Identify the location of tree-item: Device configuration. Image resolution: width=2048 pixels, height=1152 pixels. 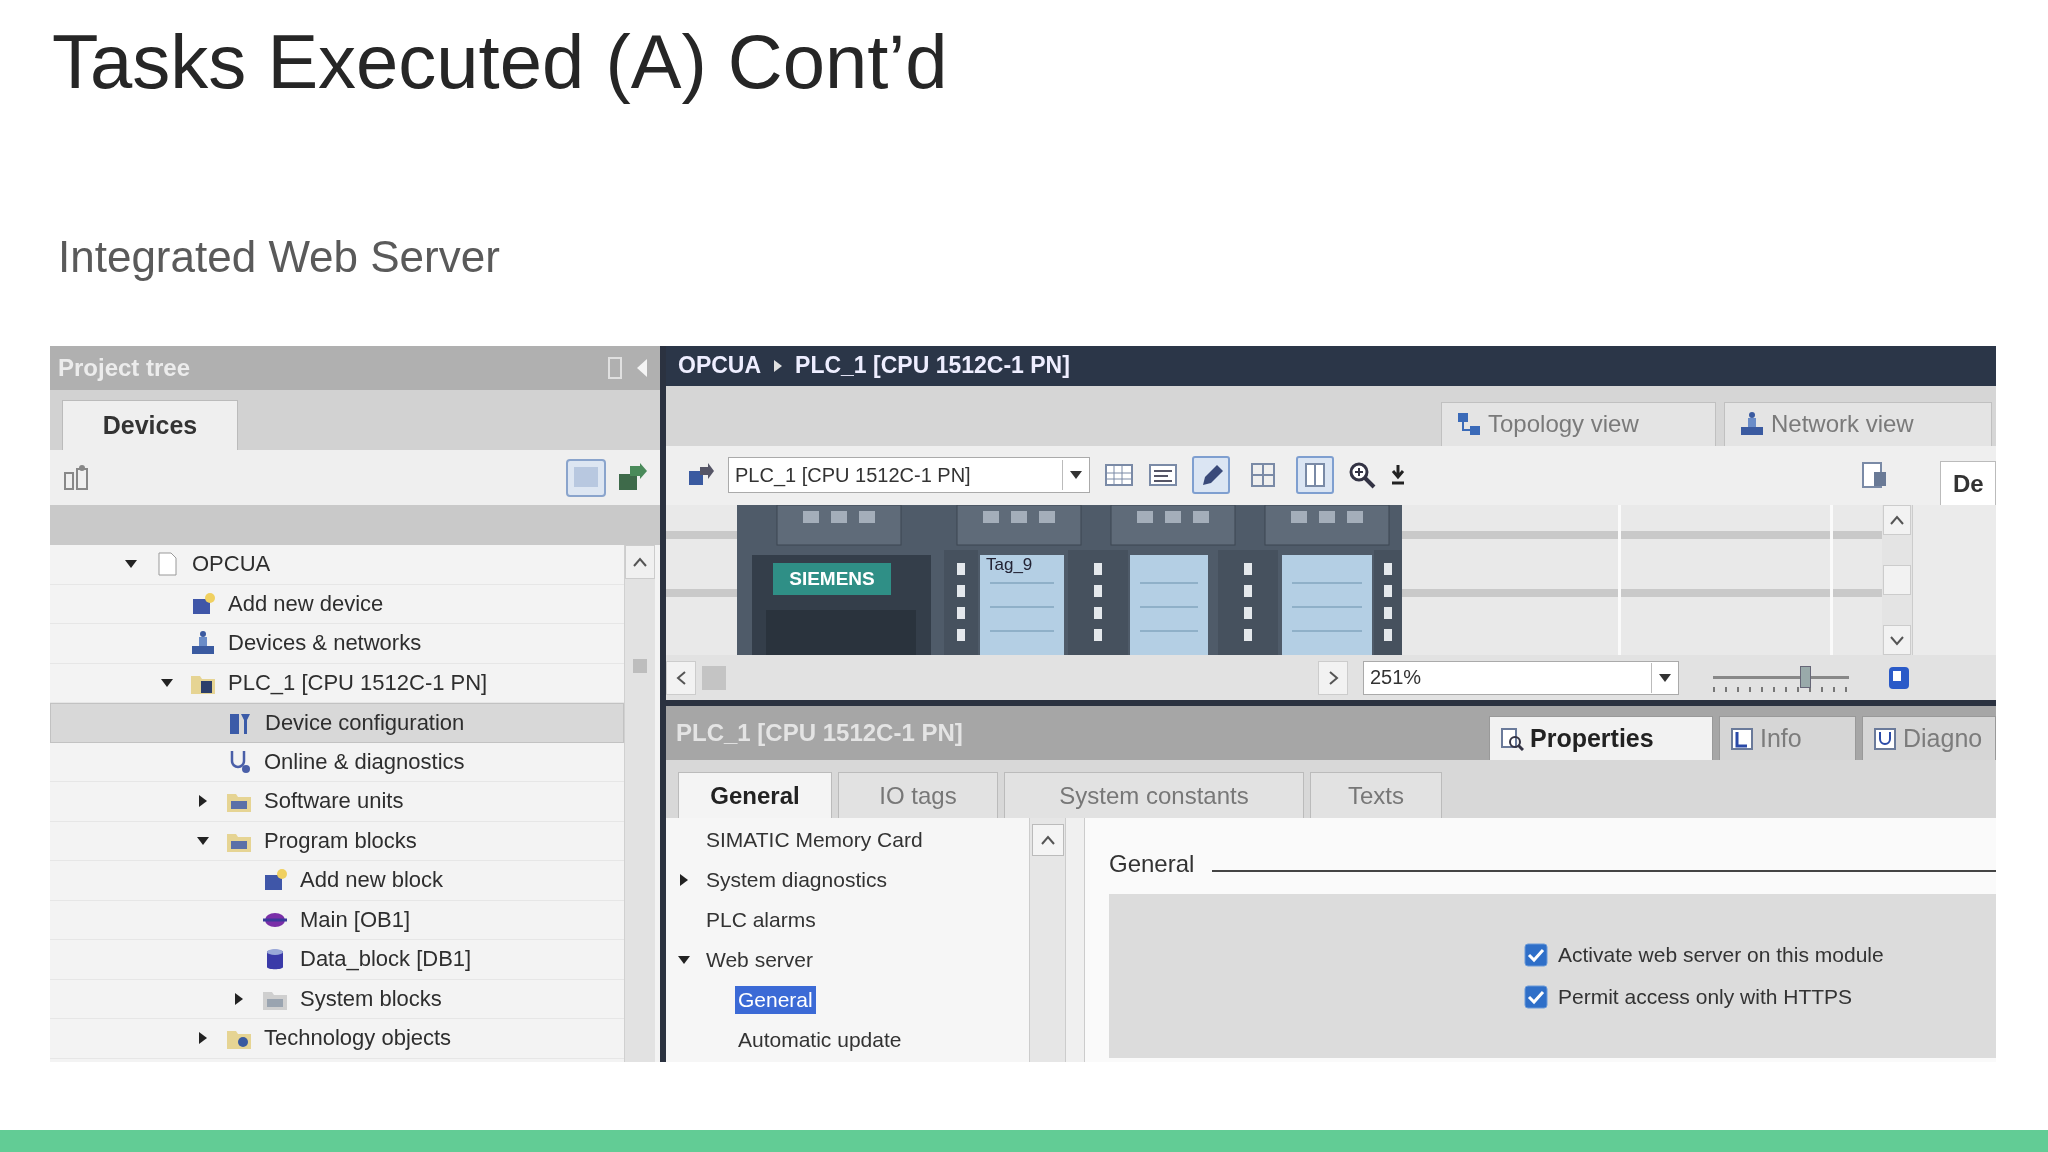
(337, 723).